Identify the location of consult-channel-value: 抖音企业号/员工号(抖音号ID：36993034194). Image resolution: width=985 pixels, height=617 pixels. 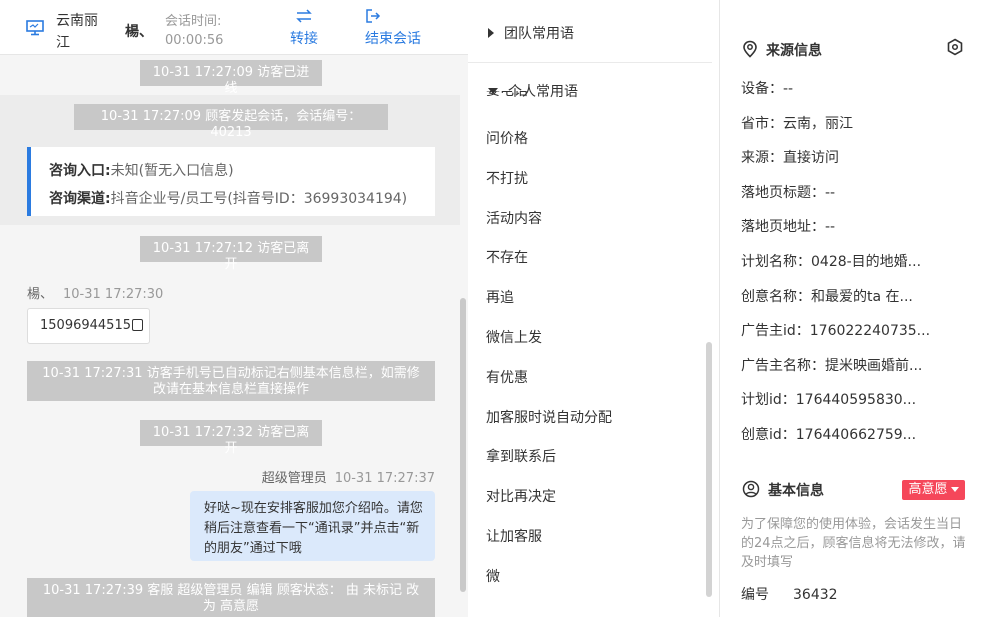
(259, 199).